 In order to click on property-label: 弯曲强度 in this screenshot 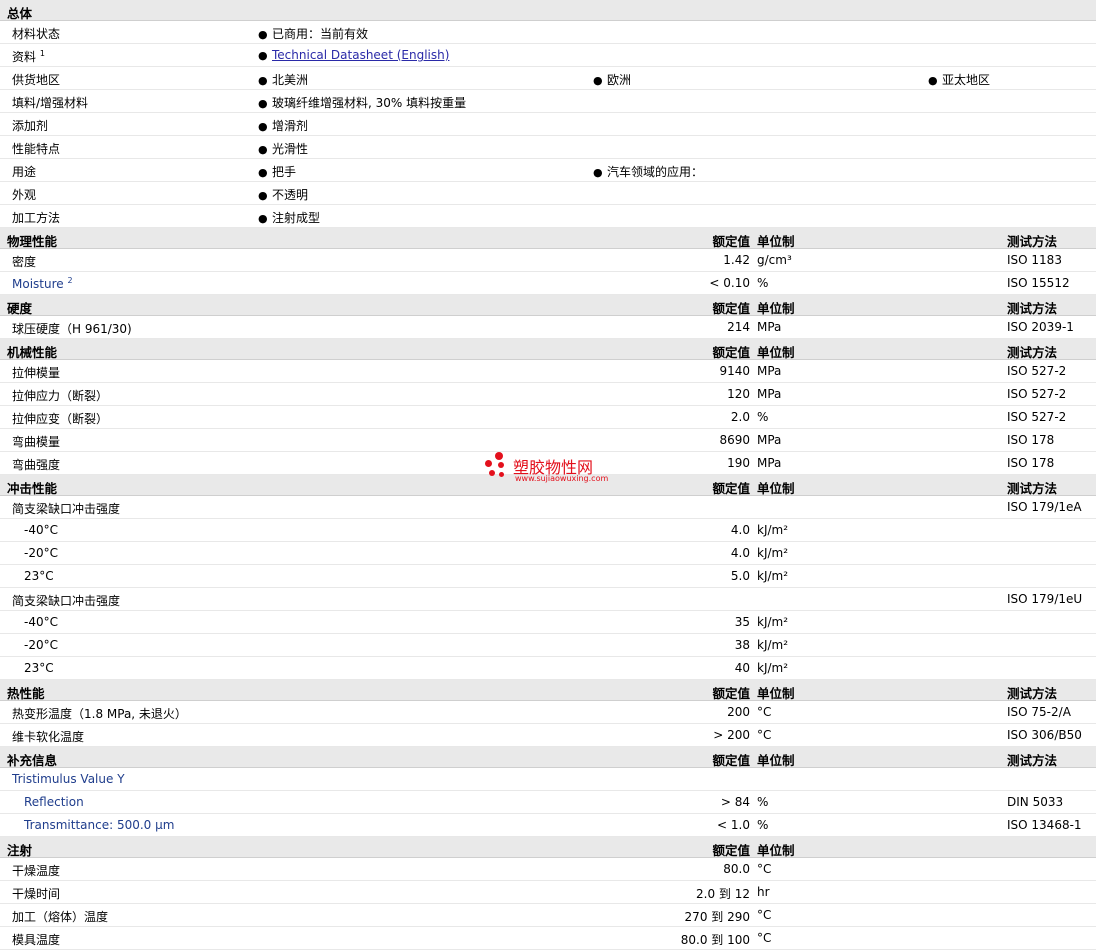, I will do `click(36, 464)`.